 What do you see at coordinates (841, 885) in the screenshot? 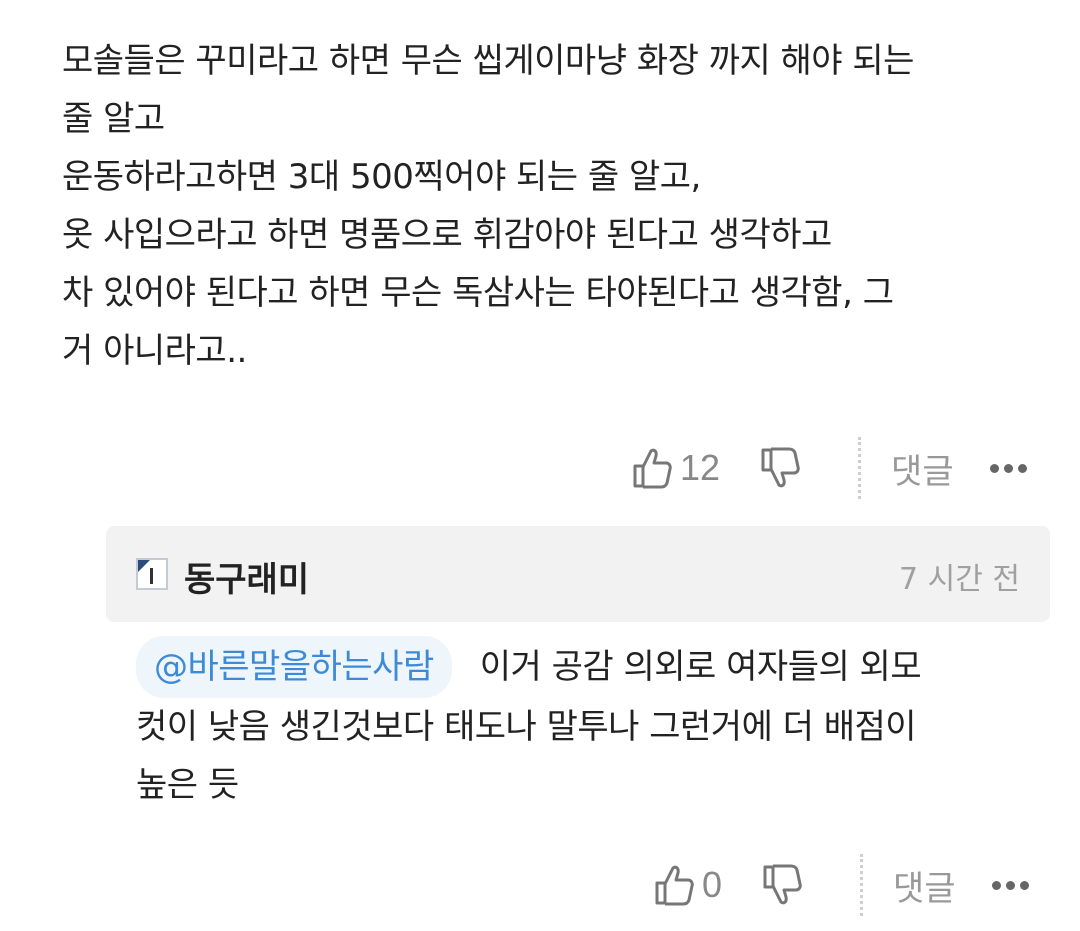
I see `reply-actions: 0 댓글` at bounding box center [841, 885].